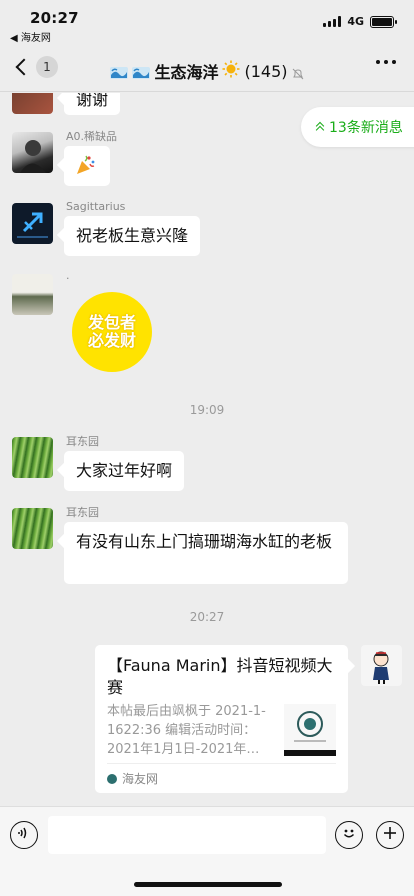 The height and width of the screenshot is (896, 414). What do you see at coordinates (221, 775) in the screenshot?
I see `link-source: 海友网` at bounding box center [221, 775].